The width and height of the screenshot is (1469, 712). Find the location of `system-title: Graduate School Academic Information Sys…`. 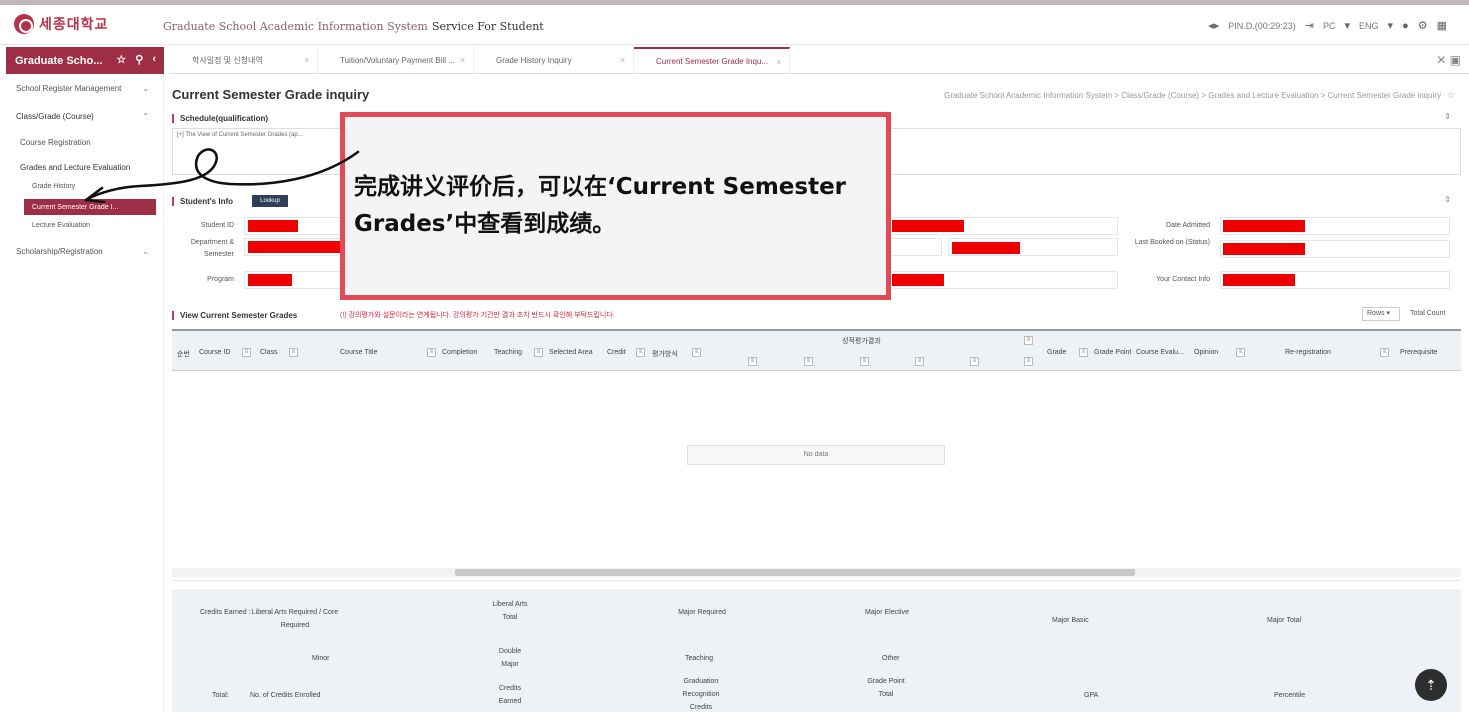

system-title: Graduate School Academic Information Sys… is located at coordinates (295, 26).